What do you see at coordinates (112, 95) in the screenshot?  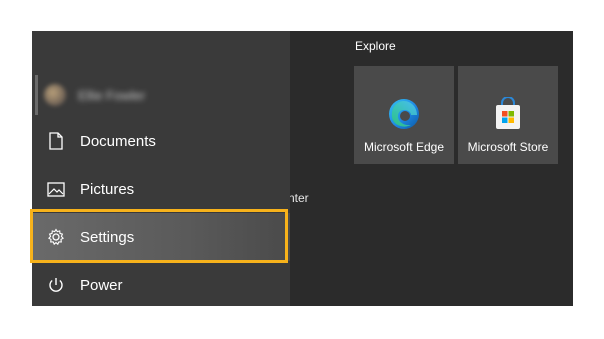 I see `user-name: Ellie Fowler` at bounding box center [112, 95].